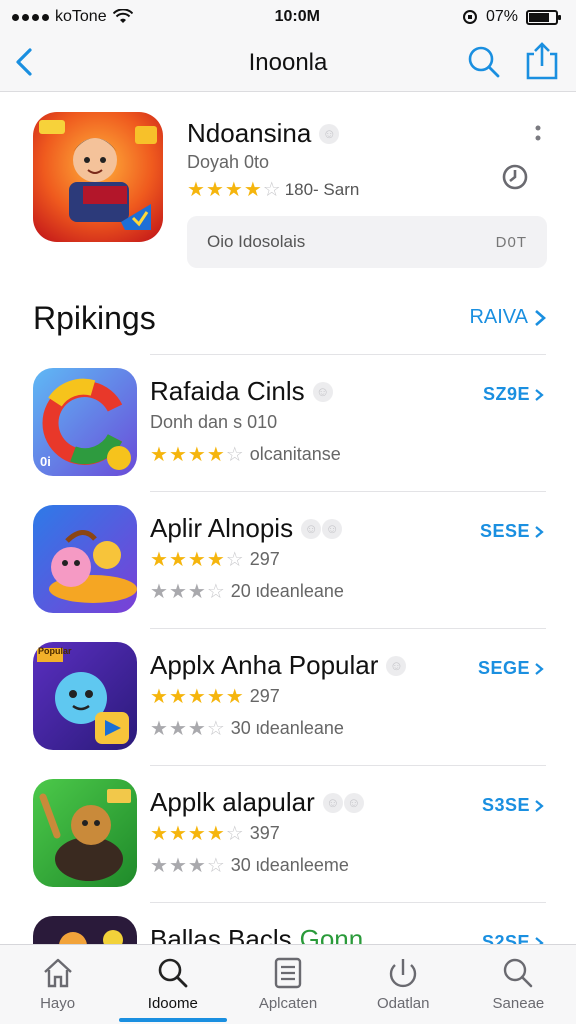 The width and height of the screenshot is (576, 1024). What do you see at coordinates (264, 833) in the screenshot?
I see `app-rating-count: 397` at bounding box center [264, 833].